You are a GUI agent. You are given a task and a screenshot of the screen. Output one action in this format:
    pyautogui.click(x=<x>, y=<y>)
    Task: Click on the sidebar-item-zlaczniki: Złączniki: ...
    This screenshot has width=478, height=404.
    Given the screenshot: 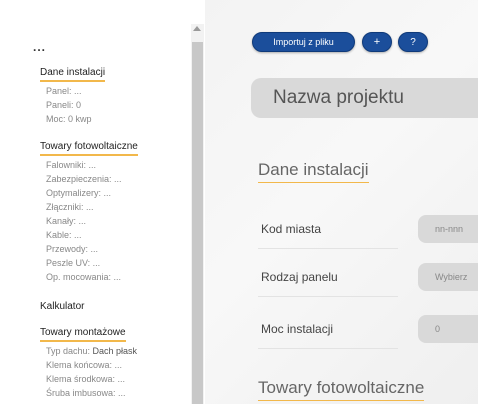 What is the action you would take?
    pyautogui.click(x=70, y=207)
    